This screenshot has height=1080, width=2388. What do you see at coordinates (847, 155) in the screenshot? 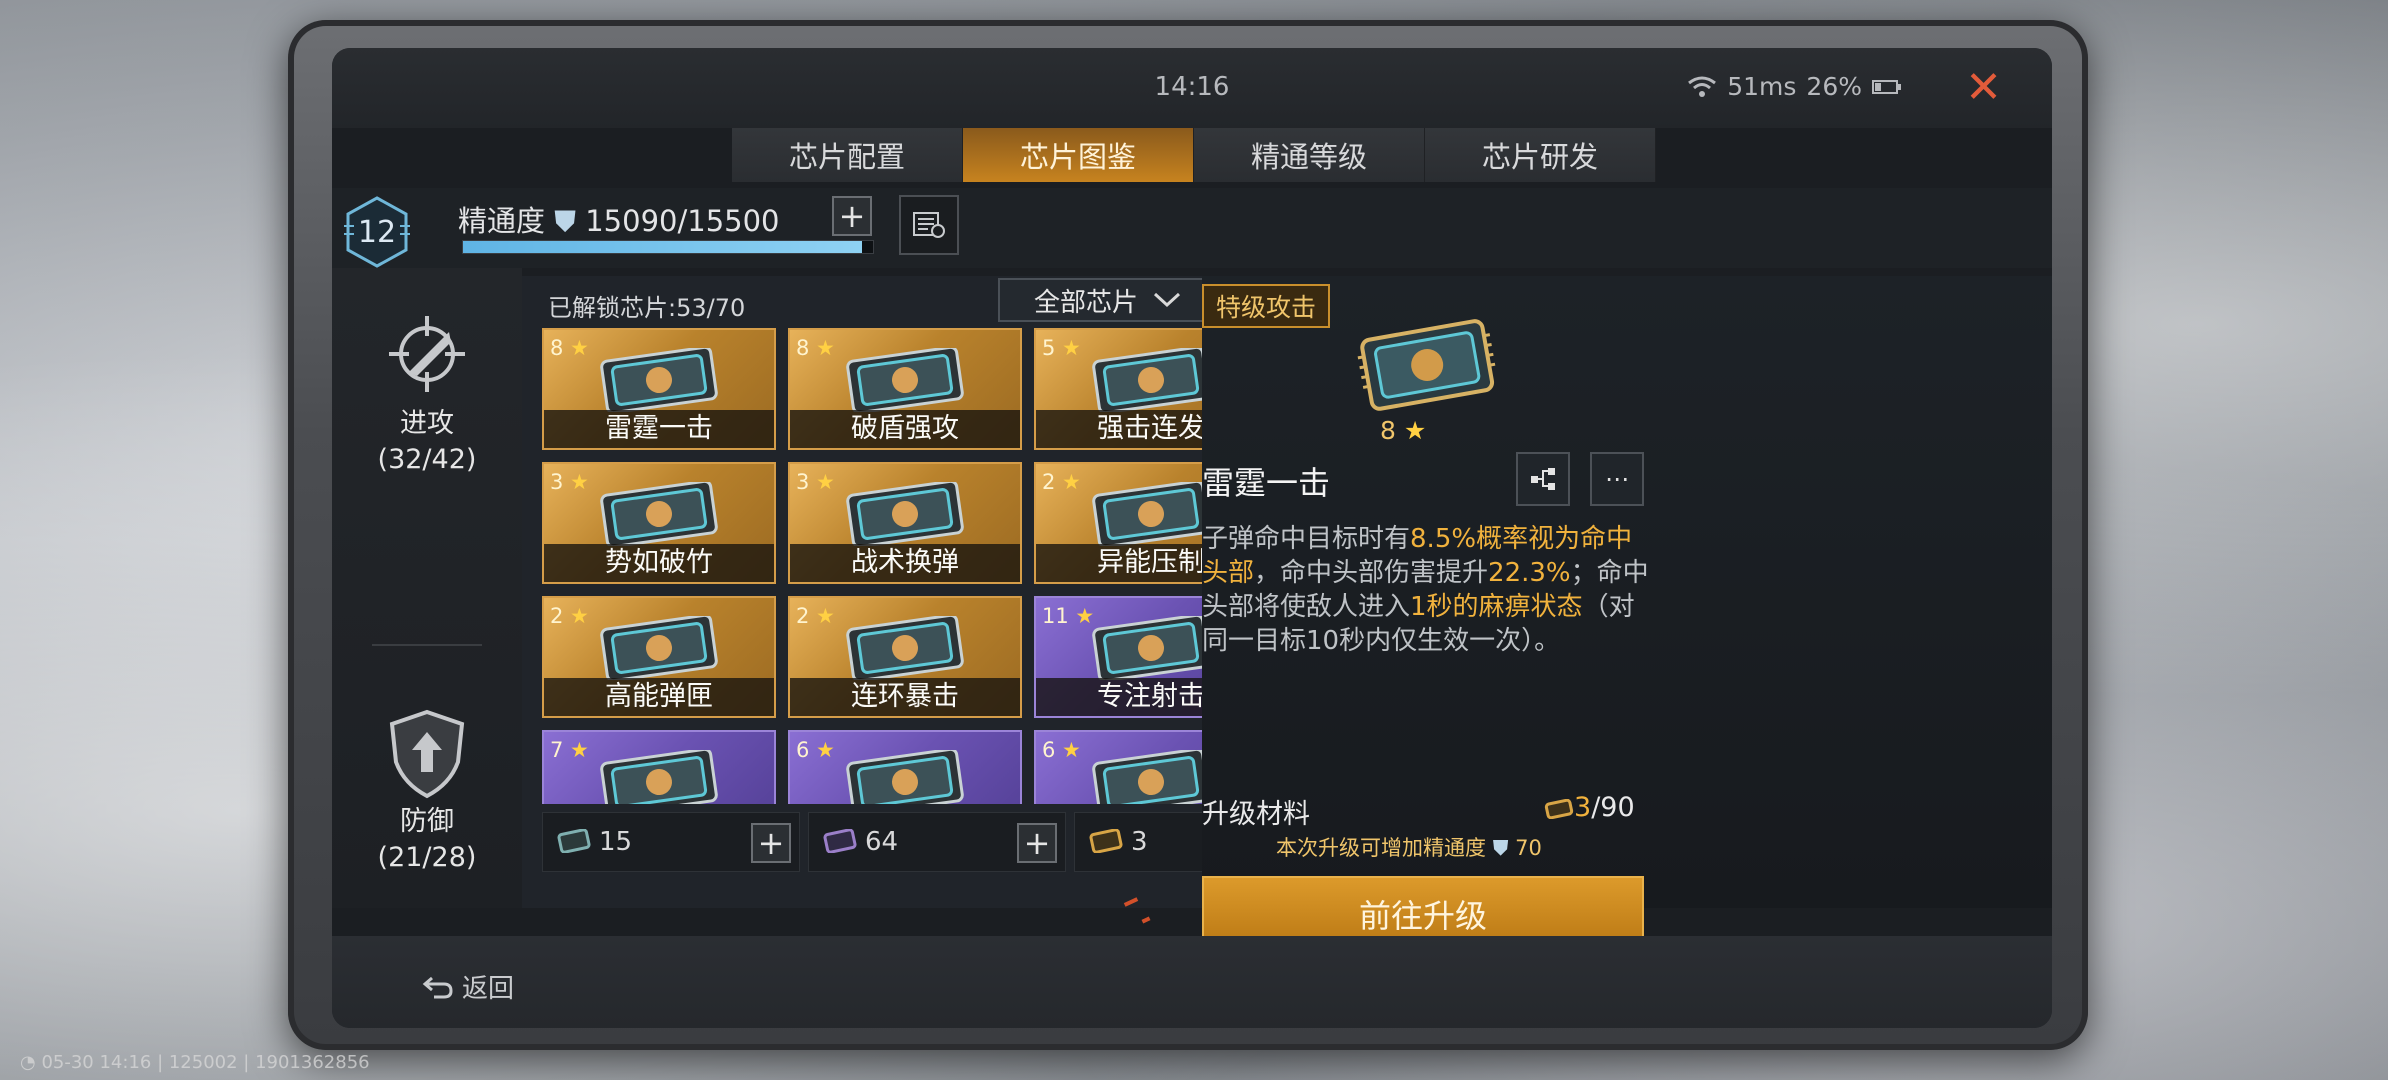
I see `tab-chip-config: 芯片配置` at bounding box center [847, 155].